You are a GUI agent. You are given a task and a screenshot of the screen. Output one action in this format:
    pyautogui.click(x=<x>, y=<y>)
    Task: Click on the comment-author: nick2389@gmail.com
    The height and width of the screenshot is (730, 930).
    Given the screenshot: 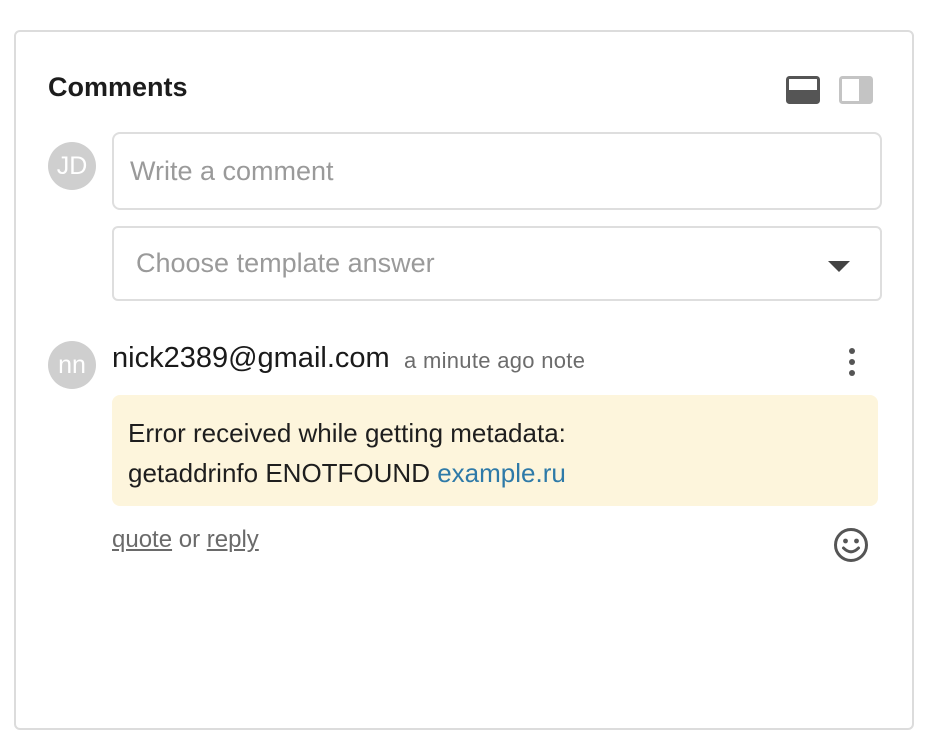 What is the action you would take?
    pyautogui.click(x=251, y=358)
    